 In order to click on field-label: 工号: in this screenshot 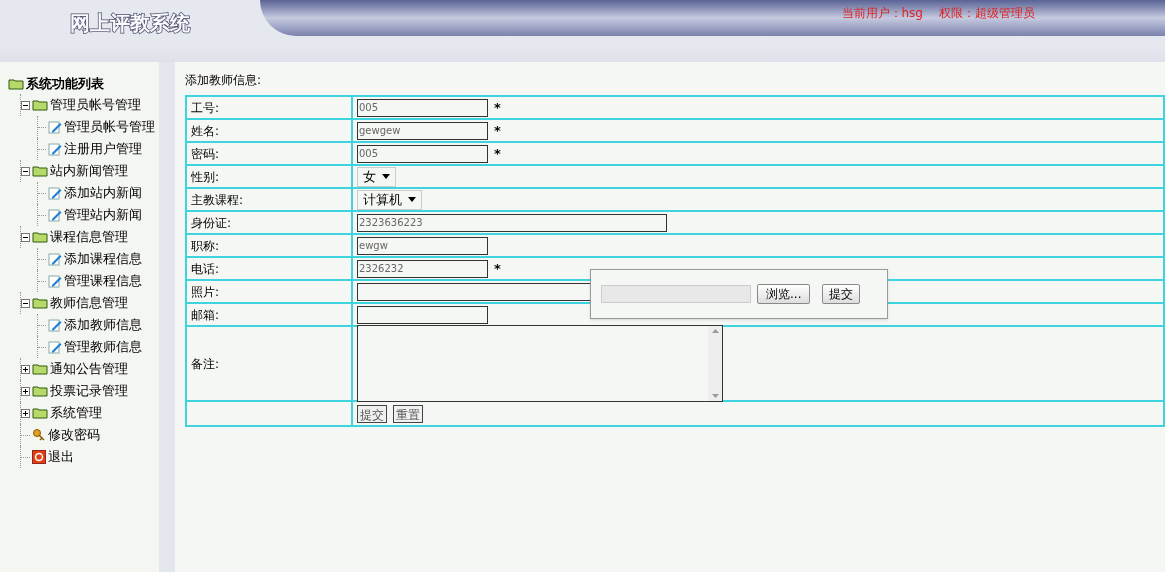, I will do `click(205, 108)`.